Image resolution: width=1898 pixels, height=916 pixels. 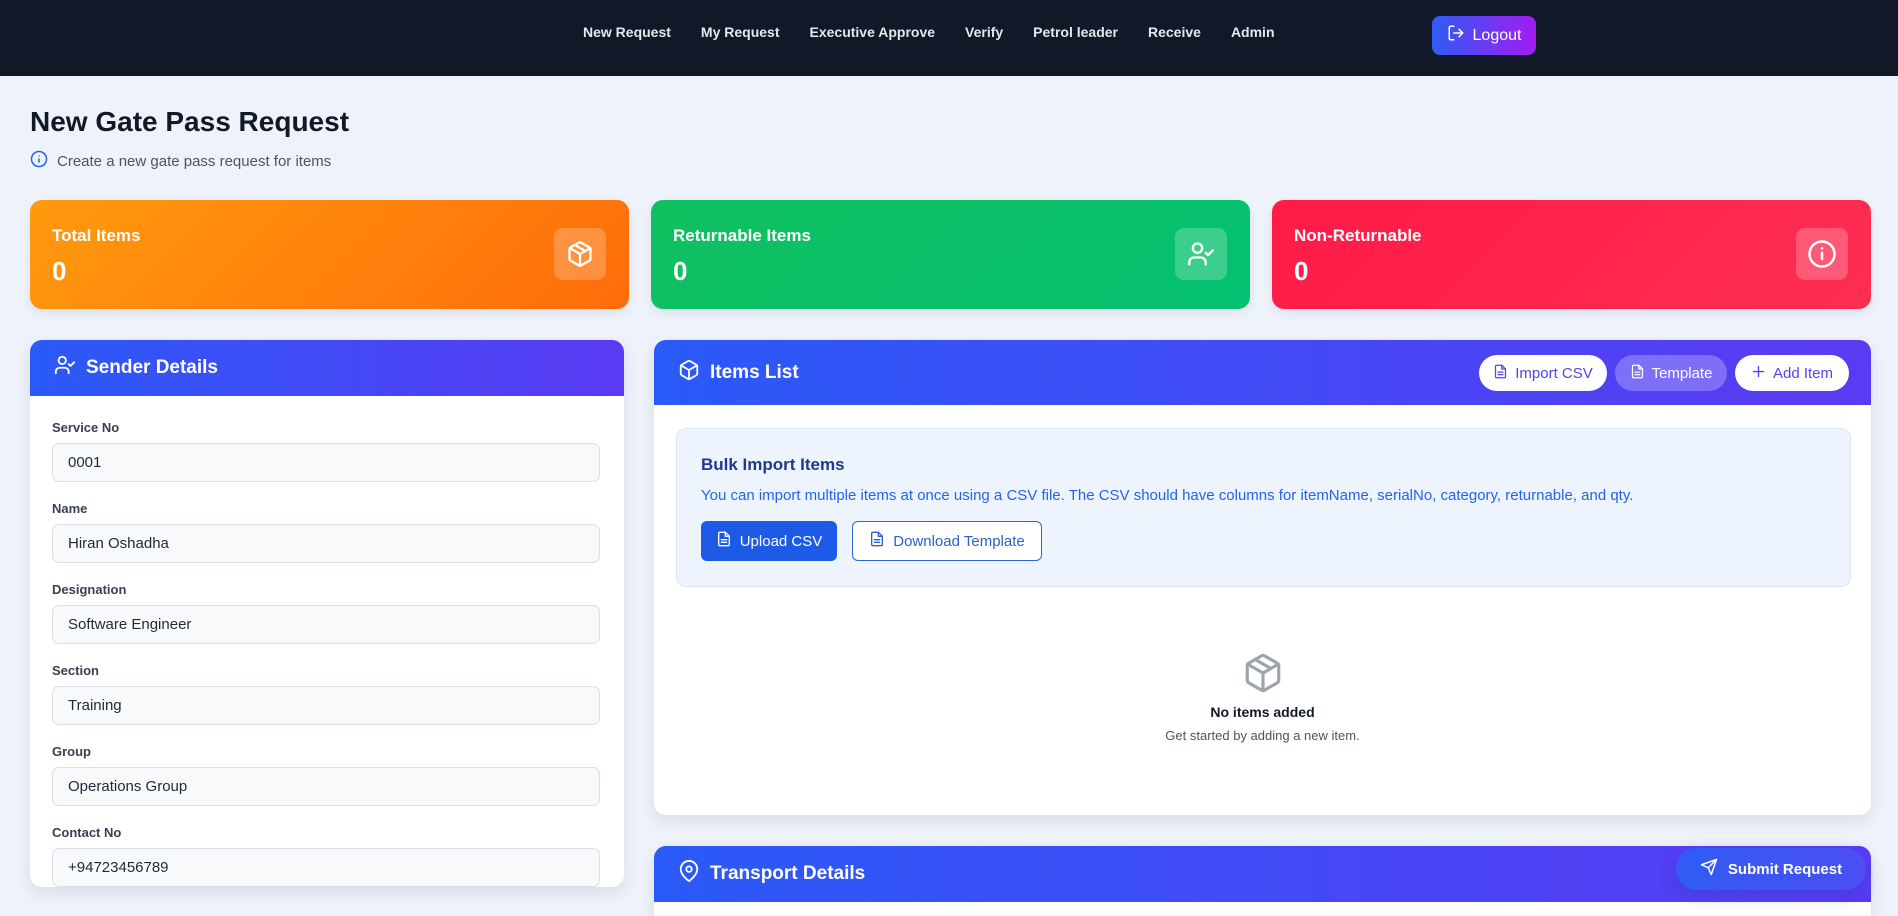 What do you see at coordinates (190, 121) in the screenshot?
I see `page-title: New Gate Pass Request` at bounding box center [190, 121].